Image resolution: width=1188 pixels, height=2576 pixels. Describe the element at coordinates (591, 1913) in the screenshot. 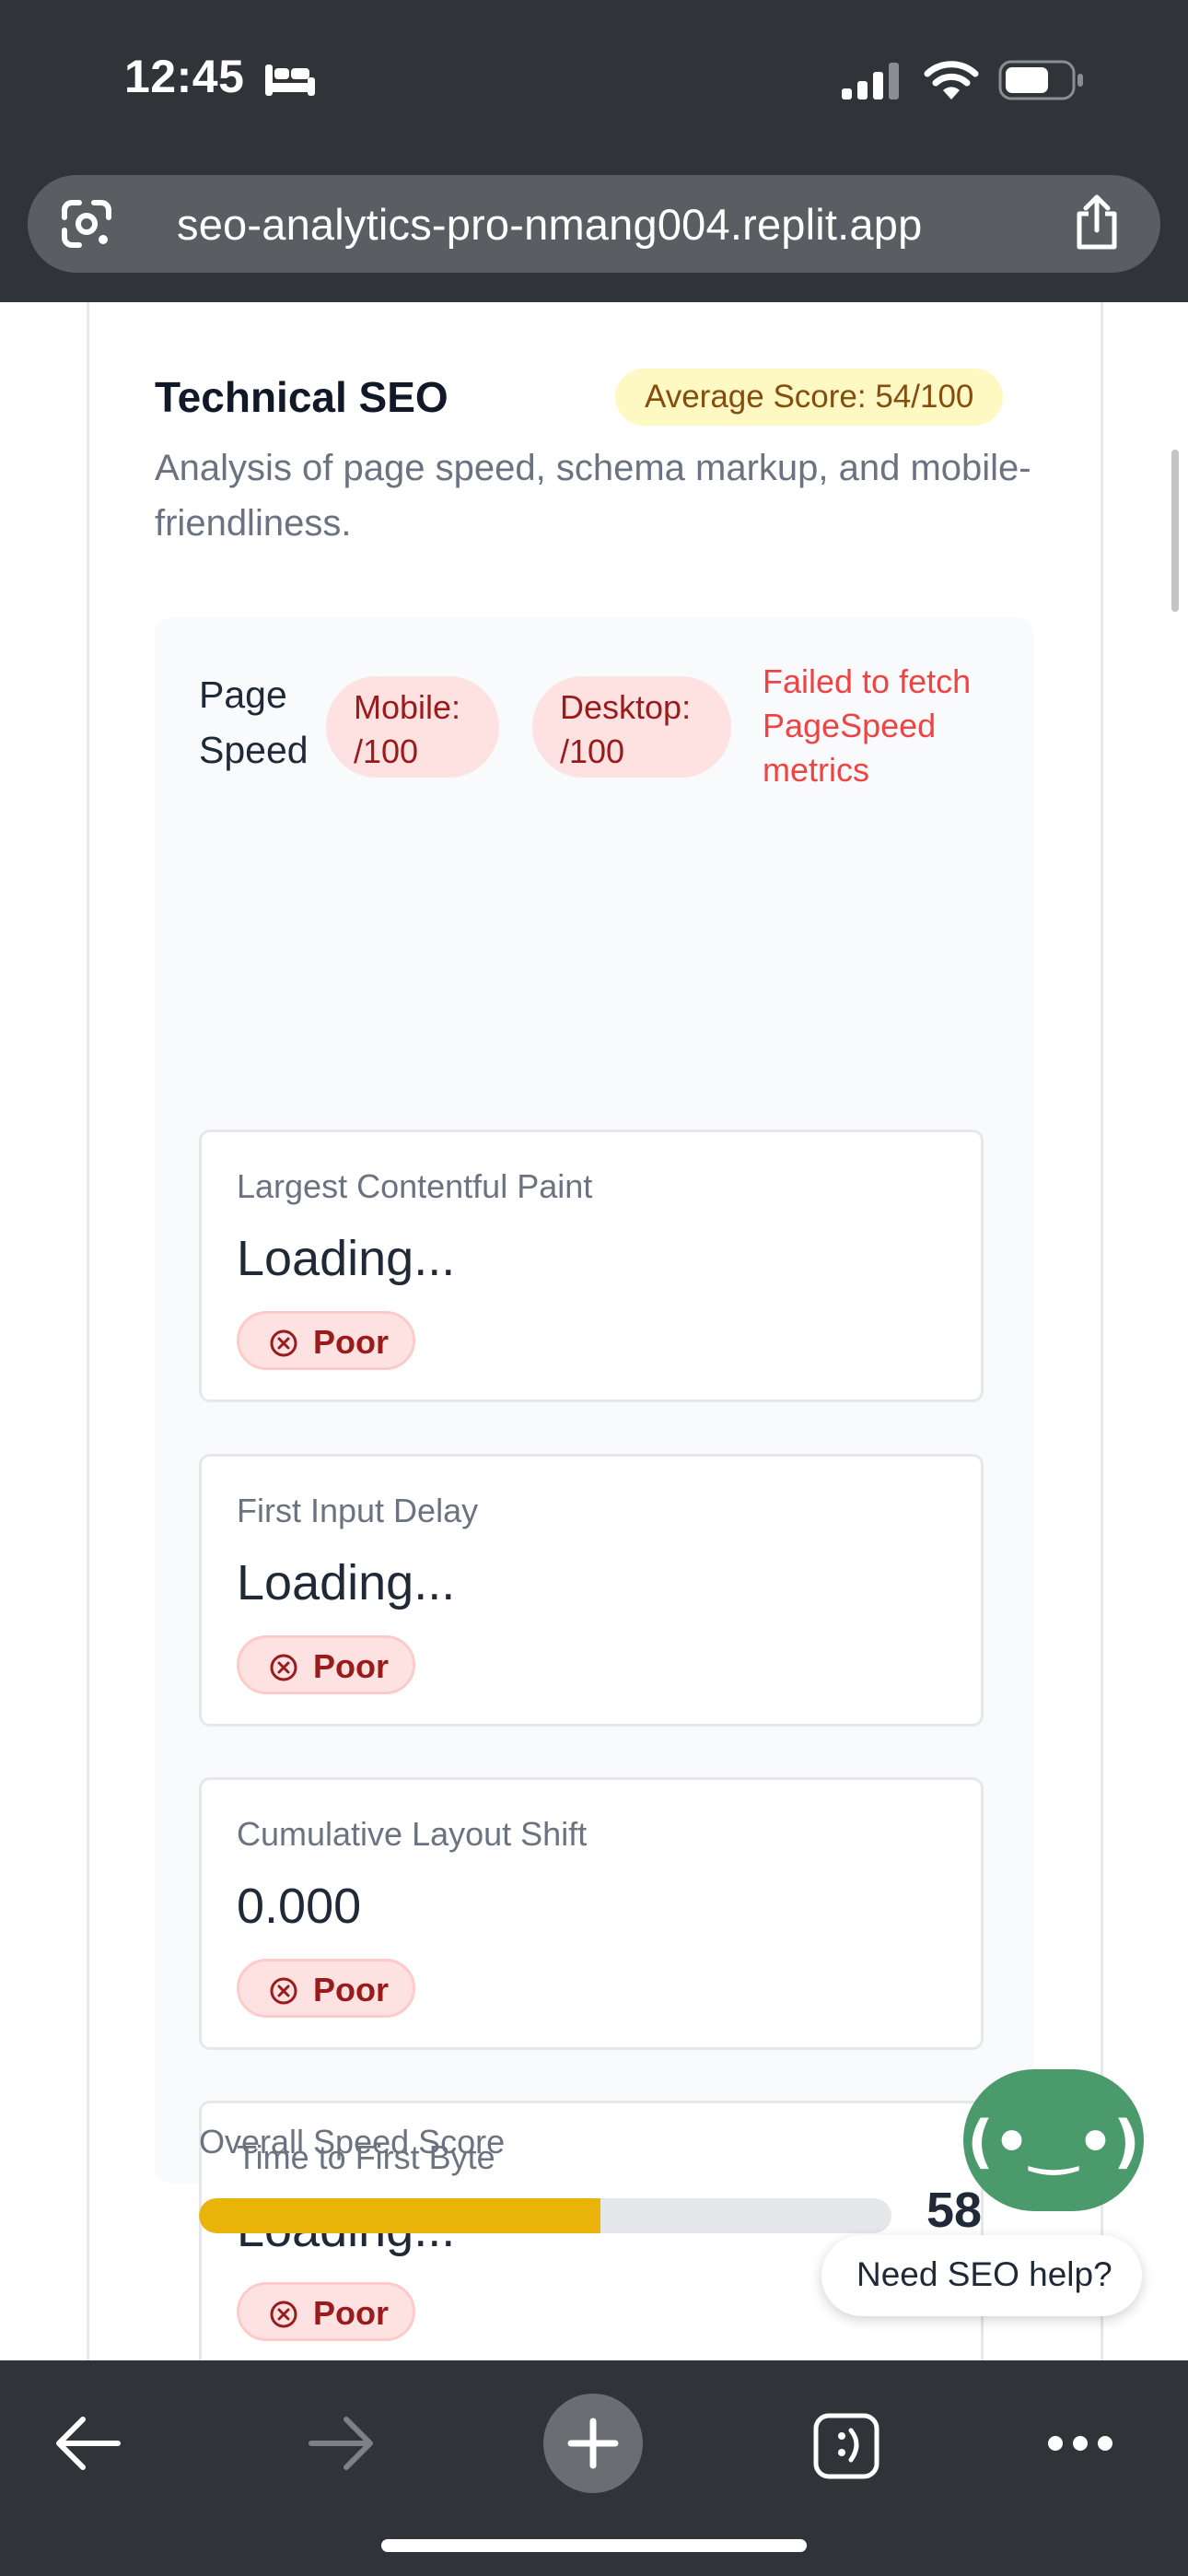

I see `metric-card-cls: Cumulative Layout Shift 0.000 Poor` at that location.